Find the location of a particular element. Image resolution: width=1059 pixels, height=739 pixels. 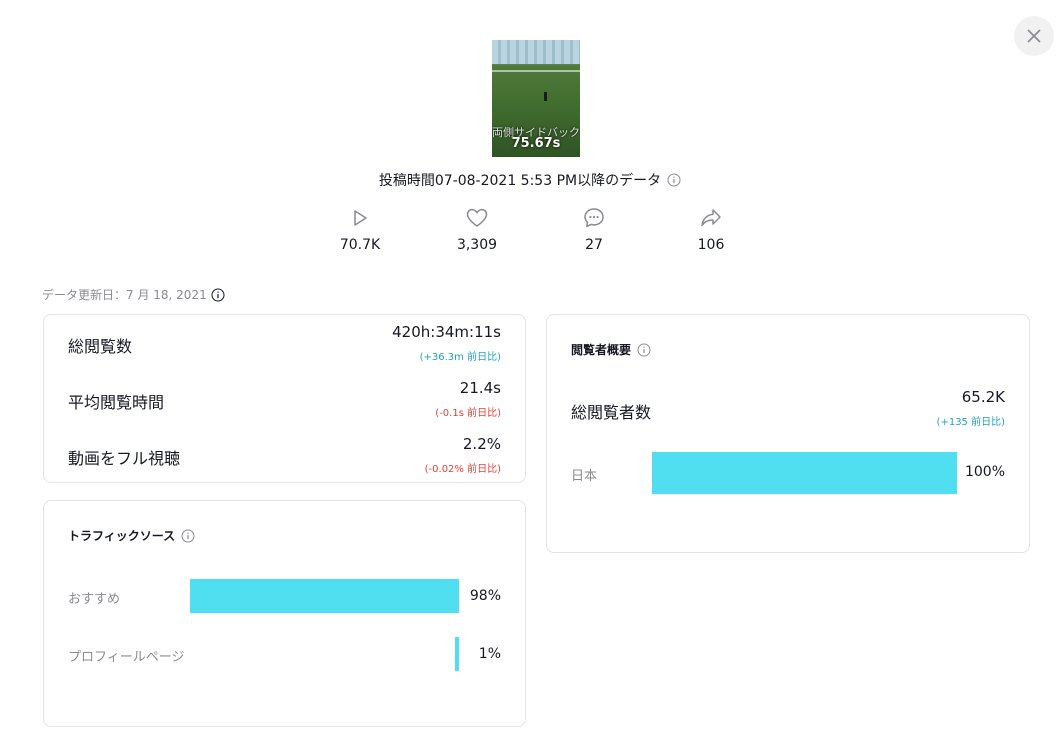

total-viewers-label: 総閲覧者数 is located at coordinates (611, 412).